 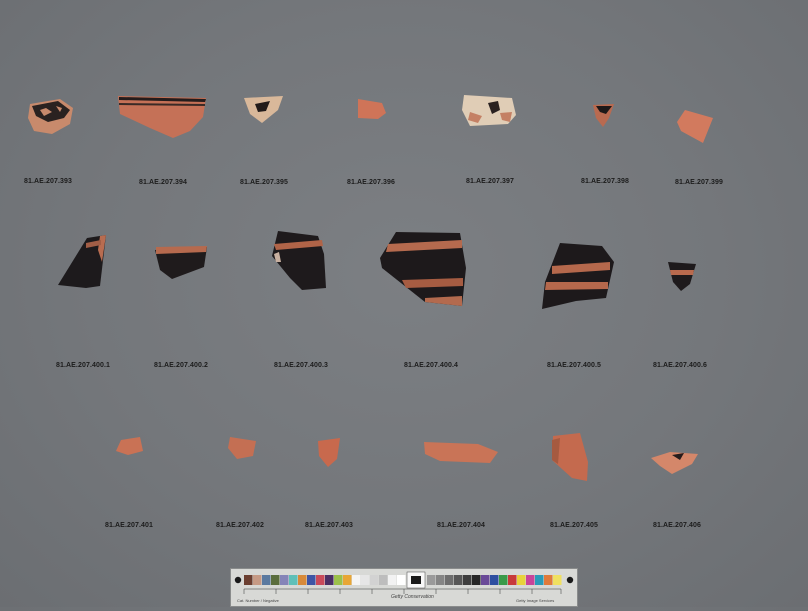 What do you see at coordinates (403, 580) in the screenshot?
I see `color-patches` at bounding box center [403, 580].